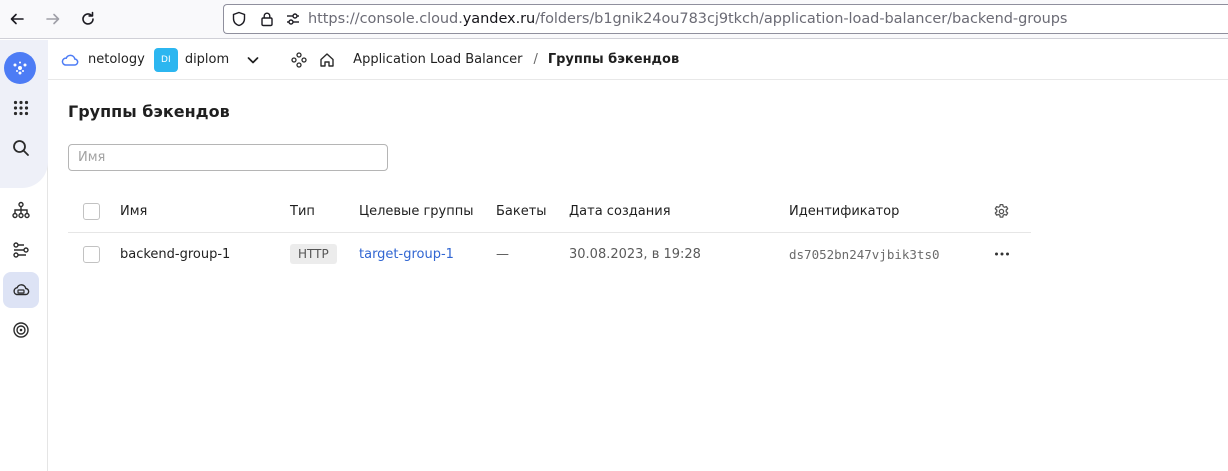 This screenshot has width=1228, height=471. What do you see at coordinates (165, 59) in the screenshot?
I see `folder-badge: DI` at bounding box center [165, 59].